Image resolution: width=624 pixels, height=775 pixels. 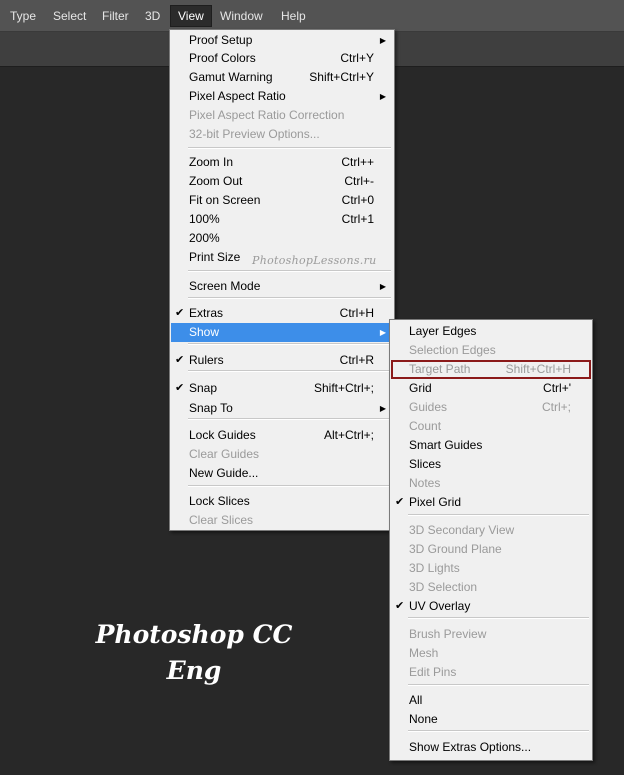 What do you see at coordinates (282, 115) in the screenshot?
I see `view-menu-item-pixel-aspect-ratio-correction: Pixel Aspect Ratio Correction` at bounding box center [282, 115].